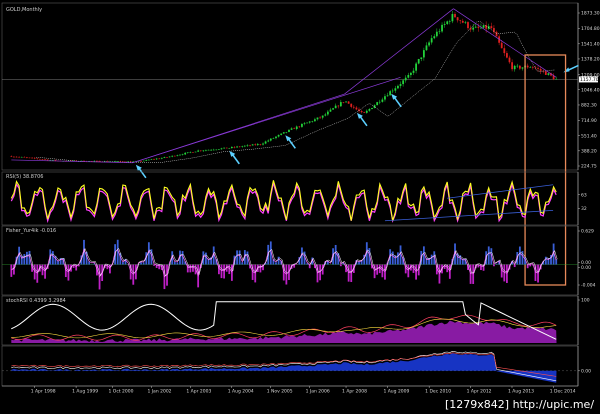 The width and height of the screenshot is (600, 414). What do you see at coordinates (295, 320) in the screenshot?
I see `stochrsi-panel: 100` at bounding box center [295, 320].